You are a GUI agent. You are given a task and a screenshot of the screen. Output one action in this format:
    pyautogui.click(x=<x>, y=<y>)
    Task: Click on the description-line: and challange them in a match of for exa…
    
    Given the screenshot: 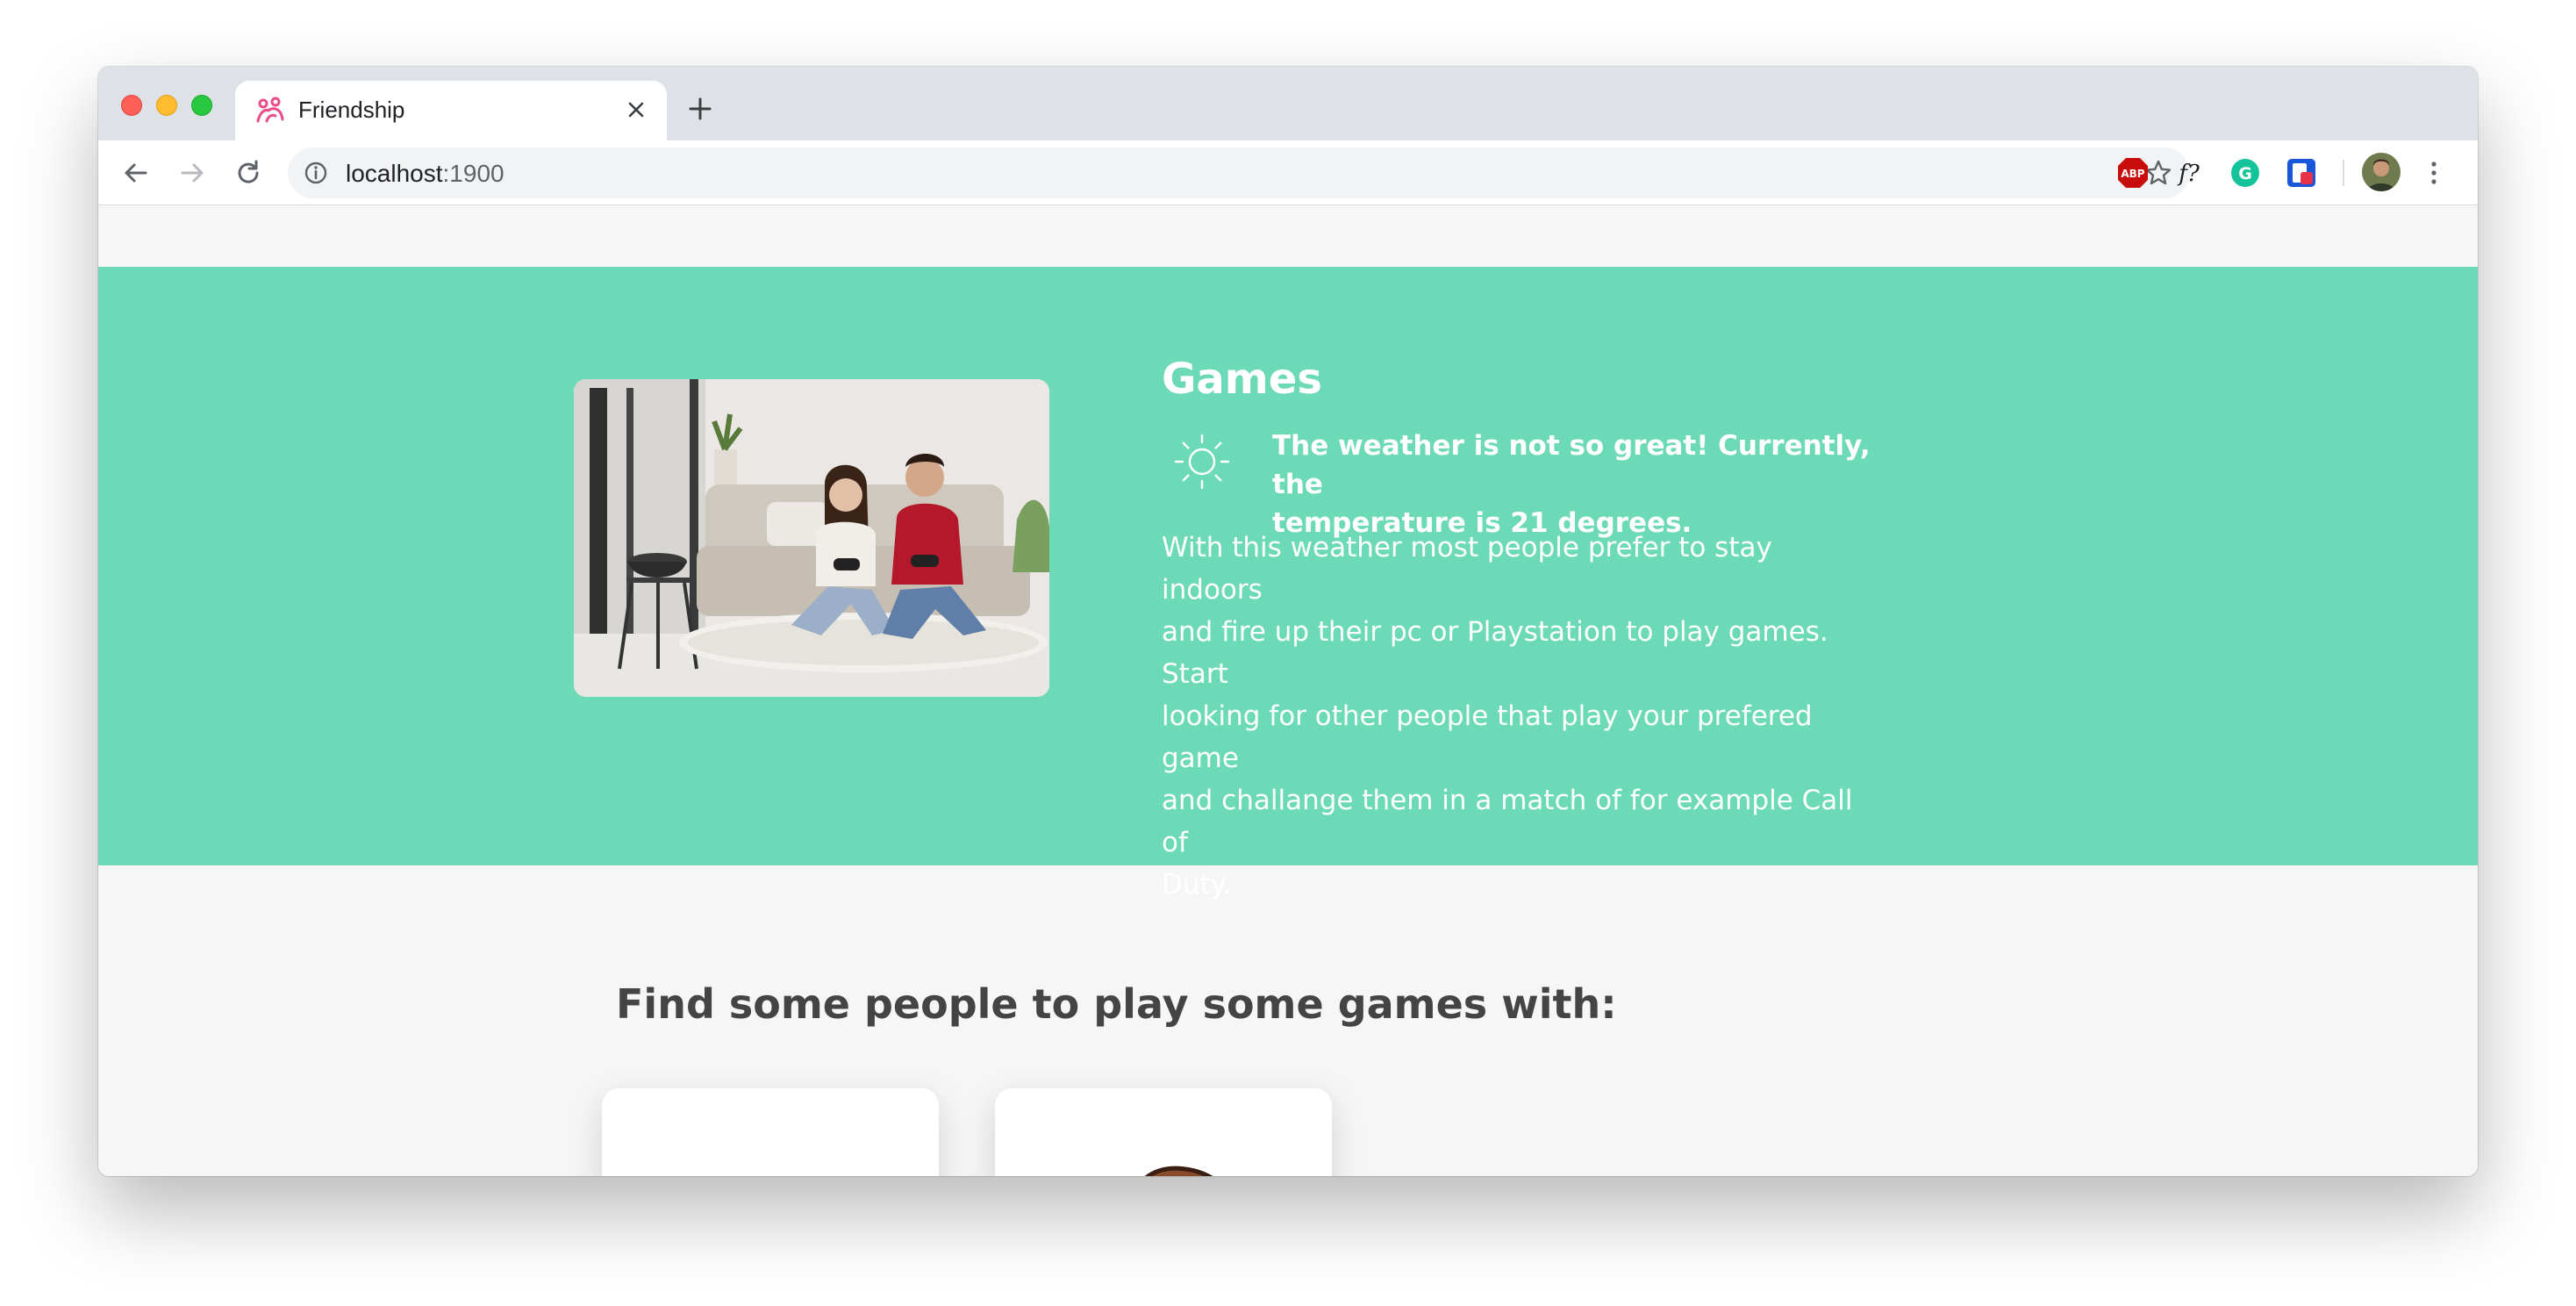 What is the action you would take?
    pyautogui.click(x=1507, y=821)
    